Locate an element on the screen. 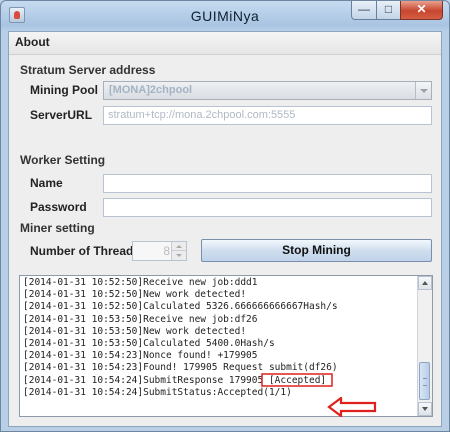  close-icon: ✕ is located at coordinates (421, 9).